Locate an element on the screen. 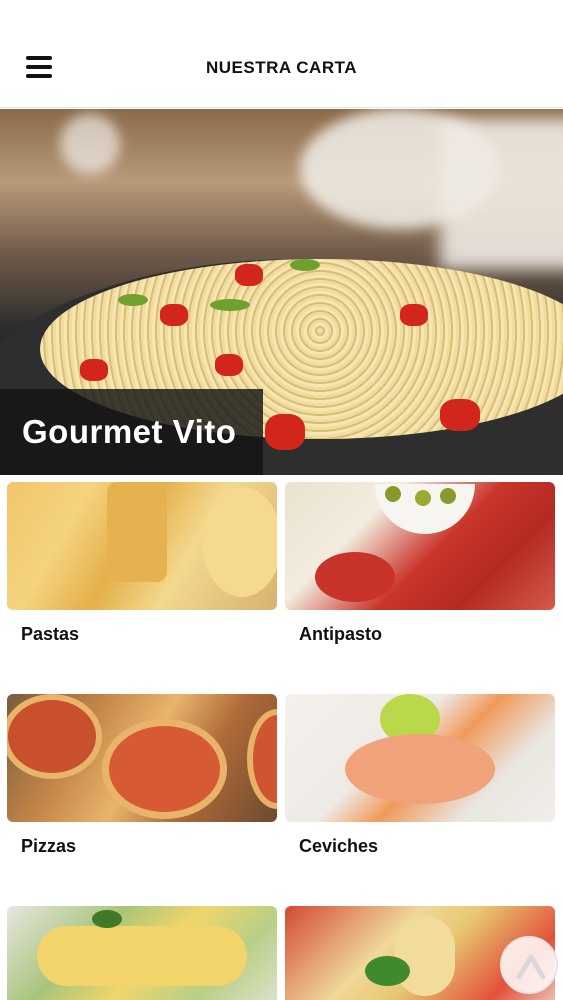  hero-label-box: Gourmet Vito is located at coordinates (131, 432).